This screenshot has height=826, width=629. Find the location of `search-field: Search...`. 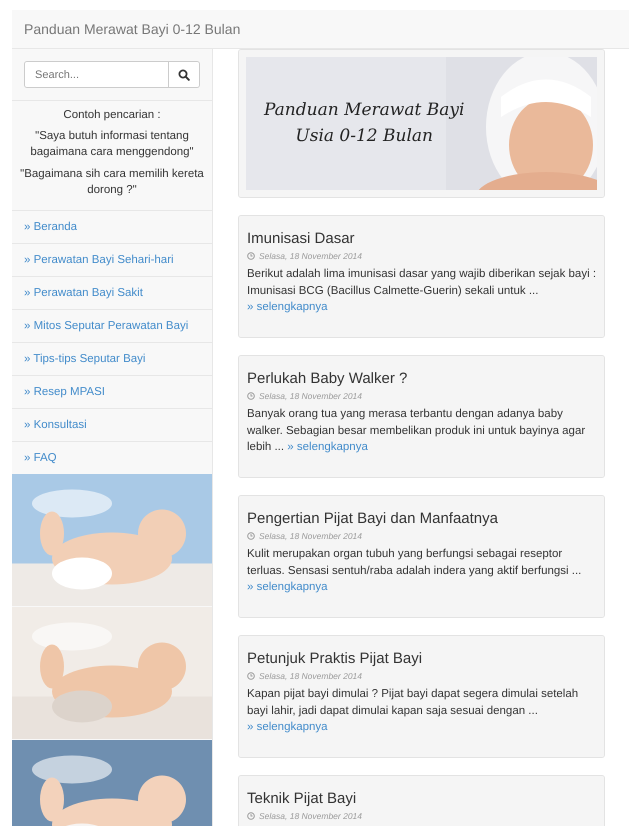

search-field: Search... is located at coordinates (96, 74).